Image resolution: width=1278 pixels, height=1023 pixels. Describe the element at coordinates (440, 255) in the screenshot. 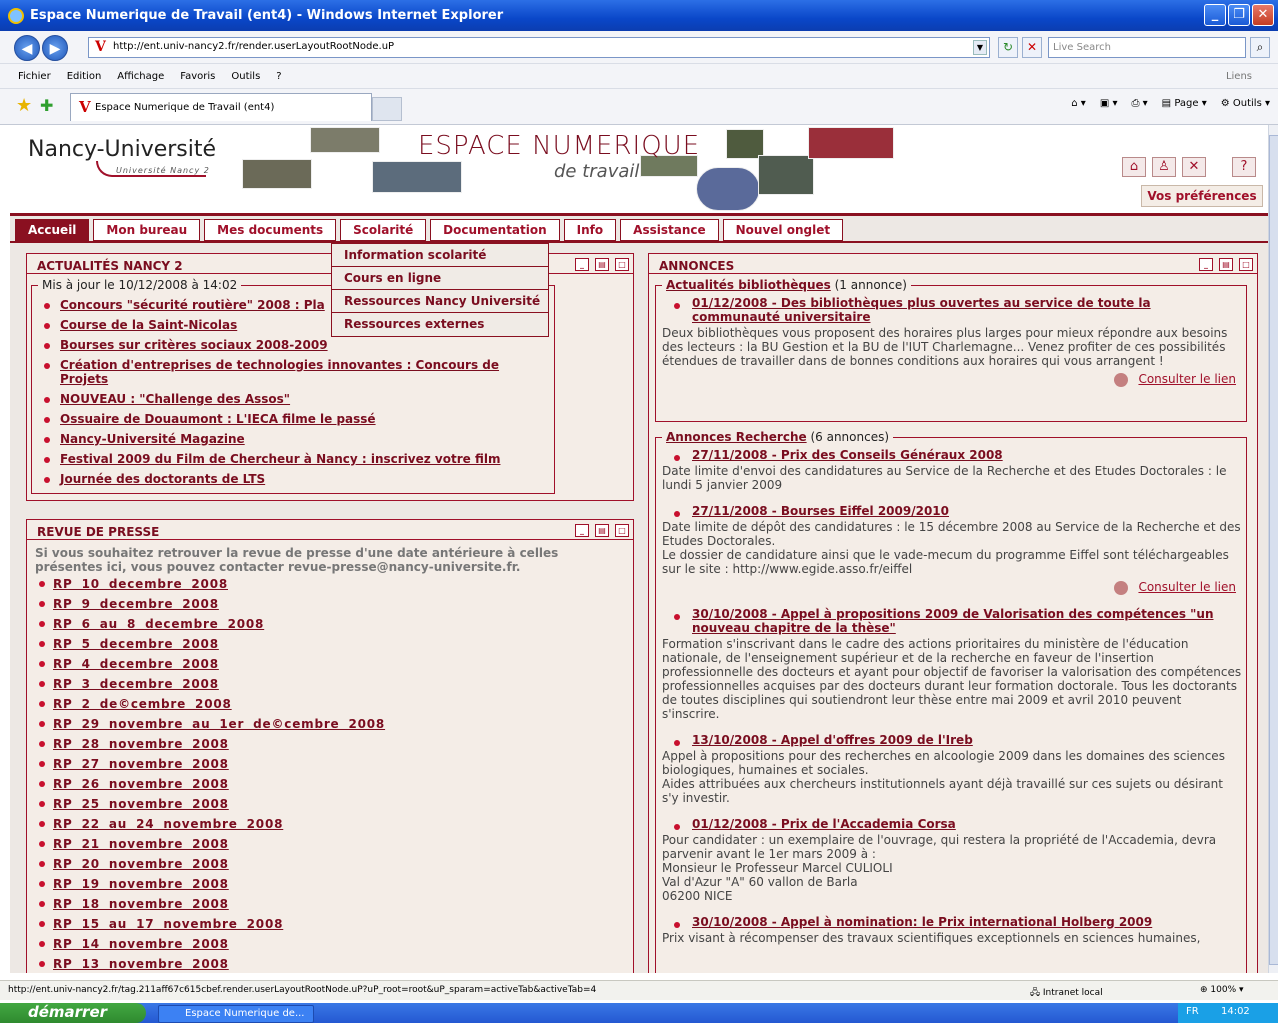

I see `dropdown-item: Information scolarité` at that location.